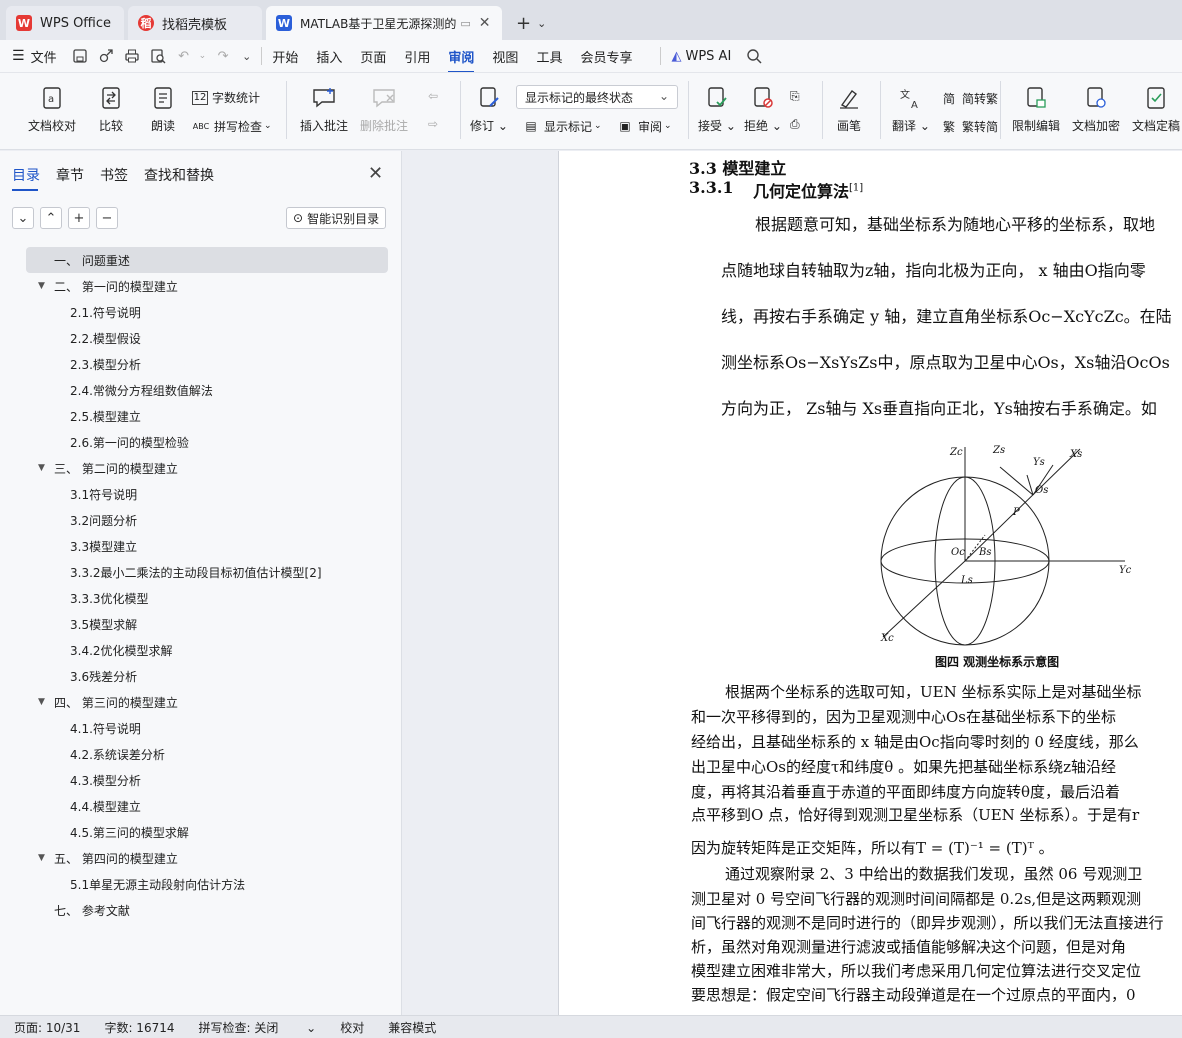 The image size is (1182, 1038). I want to click on proofread-status: 校对, so click(352, 1027).